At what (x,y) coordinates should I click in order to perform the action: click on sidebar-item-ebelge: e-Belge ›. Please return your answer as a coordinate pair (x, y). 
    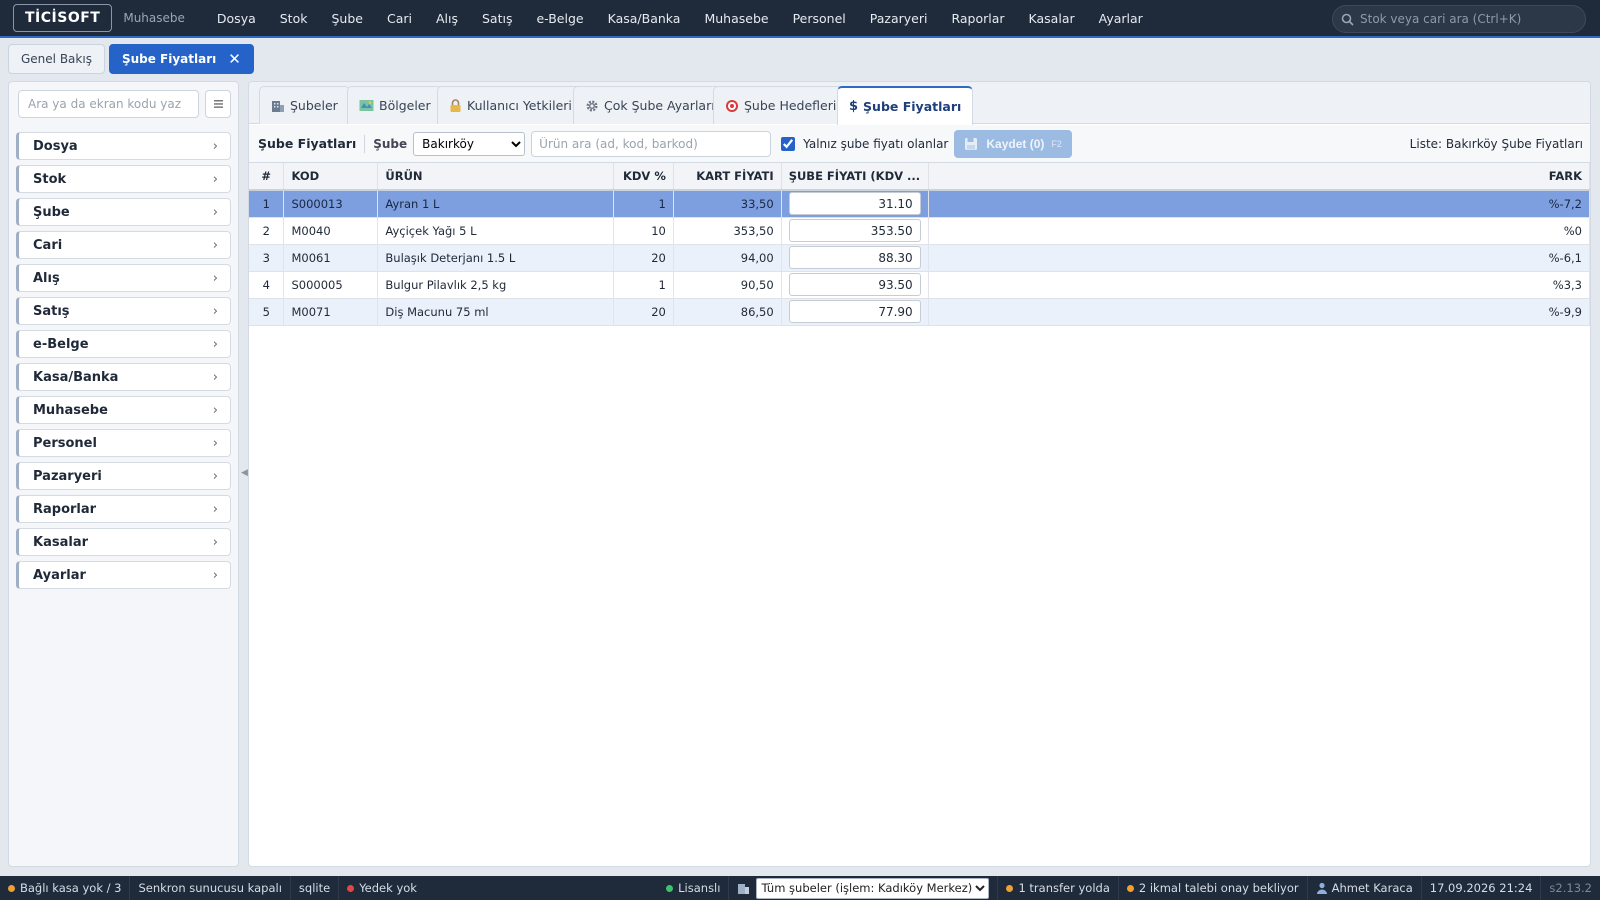
    Looking at the image, I should click on (123, 344).